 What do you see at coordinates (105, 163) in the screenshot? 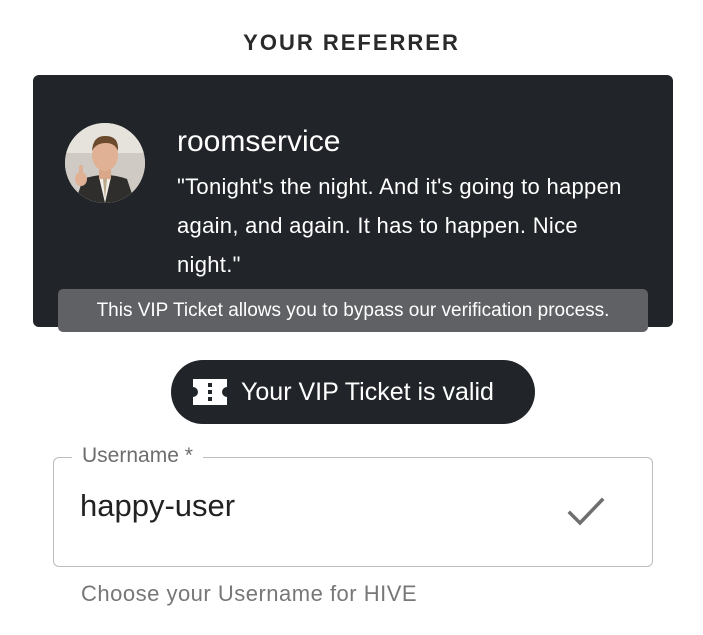
I see `avatar` at bounding box center [105, 163].